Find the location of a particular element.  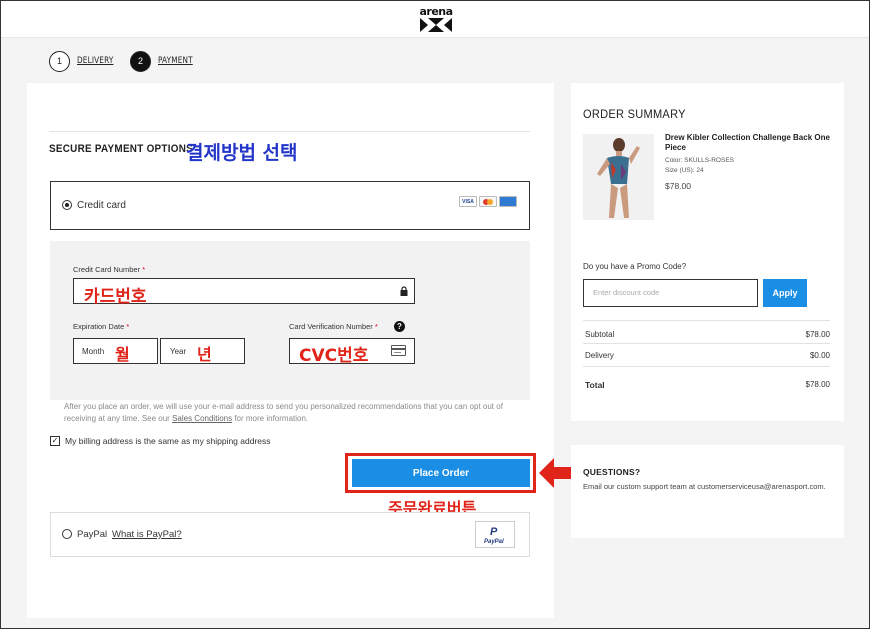

paypal-radio is located at coordinates (67, 534).